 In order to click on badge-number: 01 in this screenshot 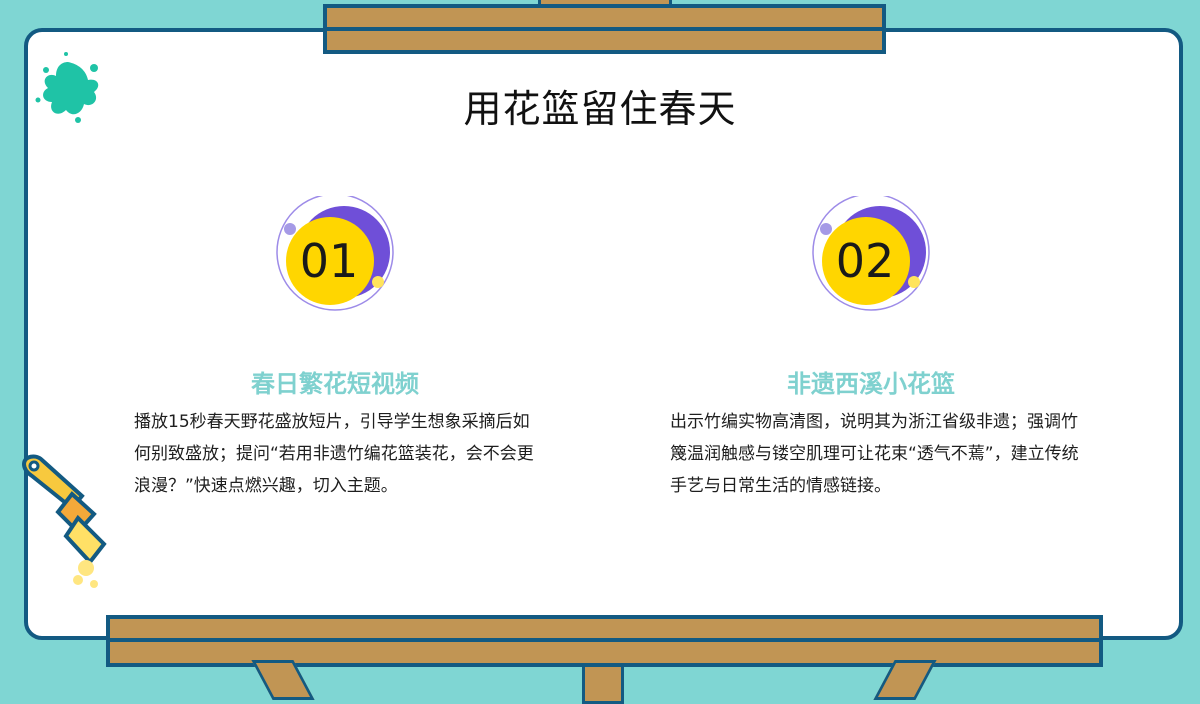, I will do `click(329, 261)`.